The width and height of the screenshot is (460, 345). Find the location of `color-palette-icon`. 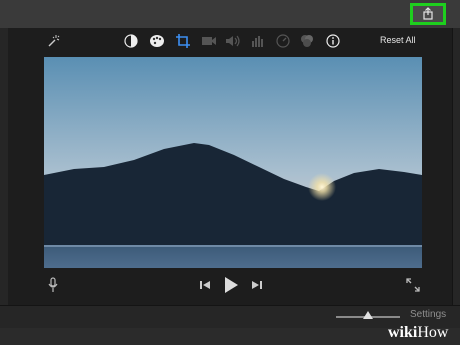

color-palette-icon is located at coordinates (157, 41).